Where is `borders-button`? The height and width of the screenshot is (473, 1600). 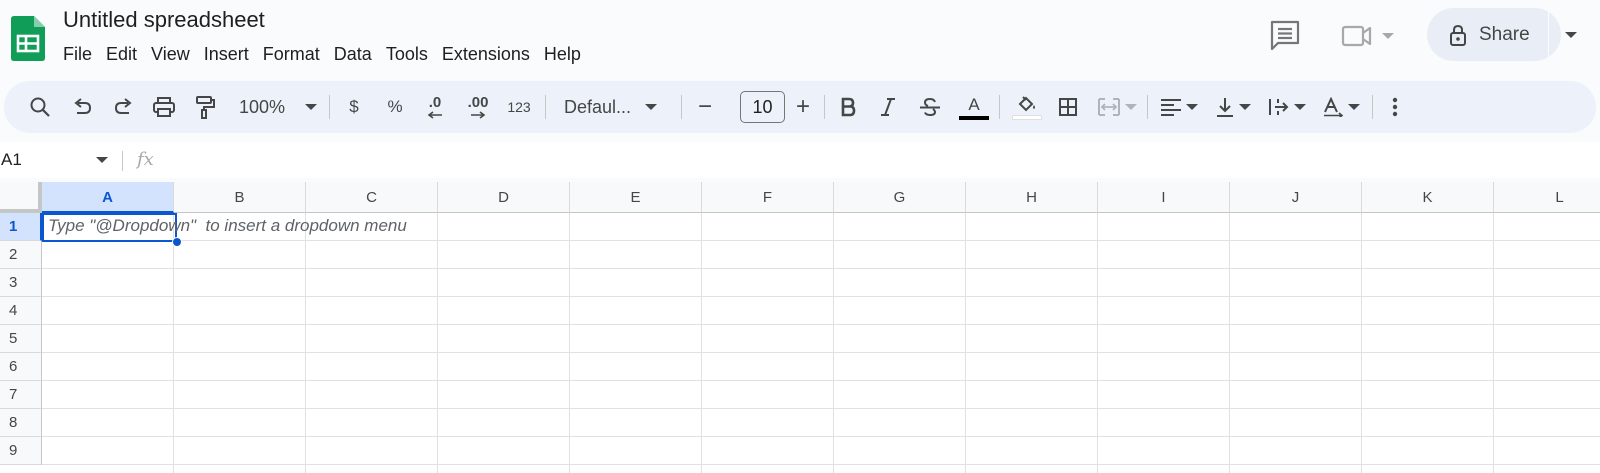
borders-button is located at coordinates (1068, 107).